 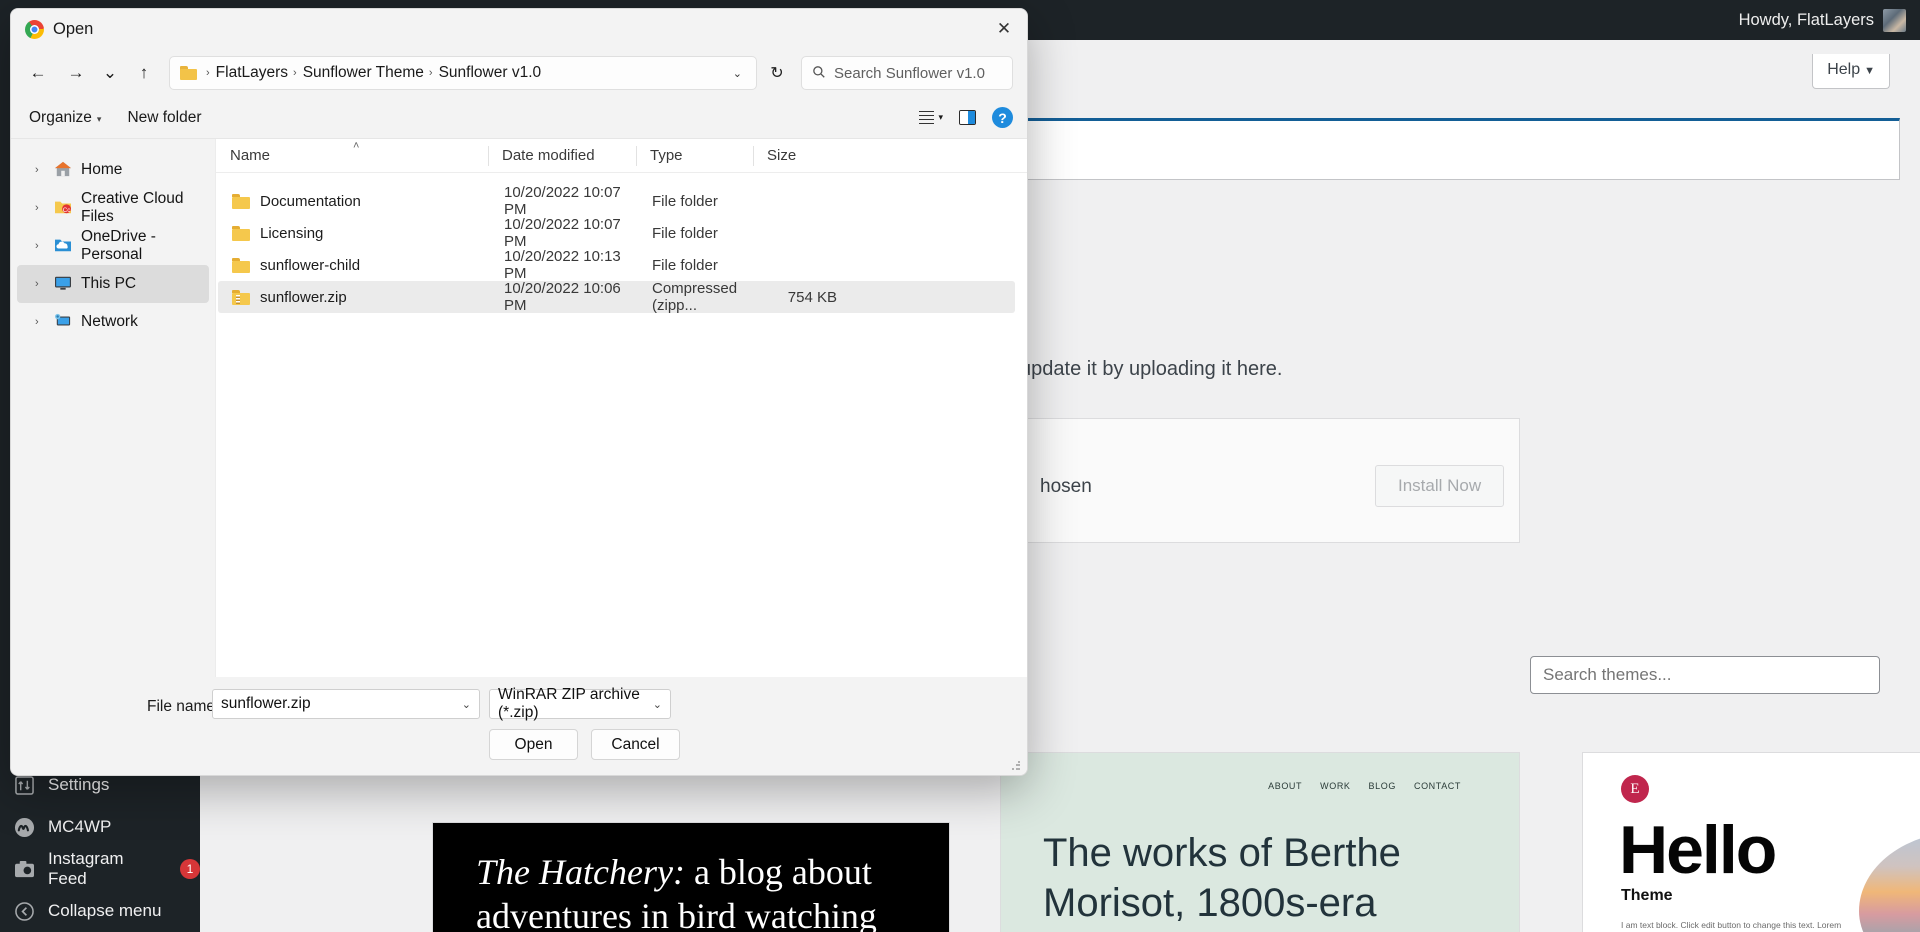 I want to click on nav-item-work: WORK, so click(x=1335, y=786).